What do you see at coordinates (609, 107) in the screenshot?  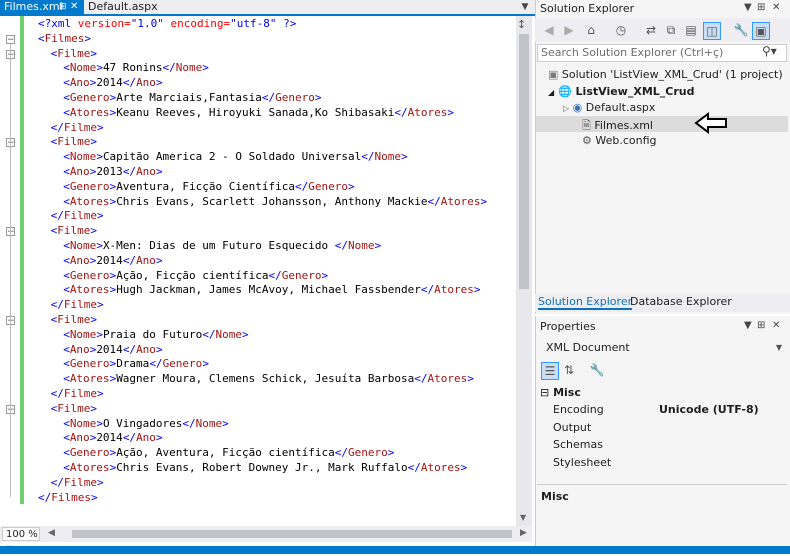 I see `tree-item-default-aspx: ▷ ◉ Default.aspx` at bounding box center [609, 107].